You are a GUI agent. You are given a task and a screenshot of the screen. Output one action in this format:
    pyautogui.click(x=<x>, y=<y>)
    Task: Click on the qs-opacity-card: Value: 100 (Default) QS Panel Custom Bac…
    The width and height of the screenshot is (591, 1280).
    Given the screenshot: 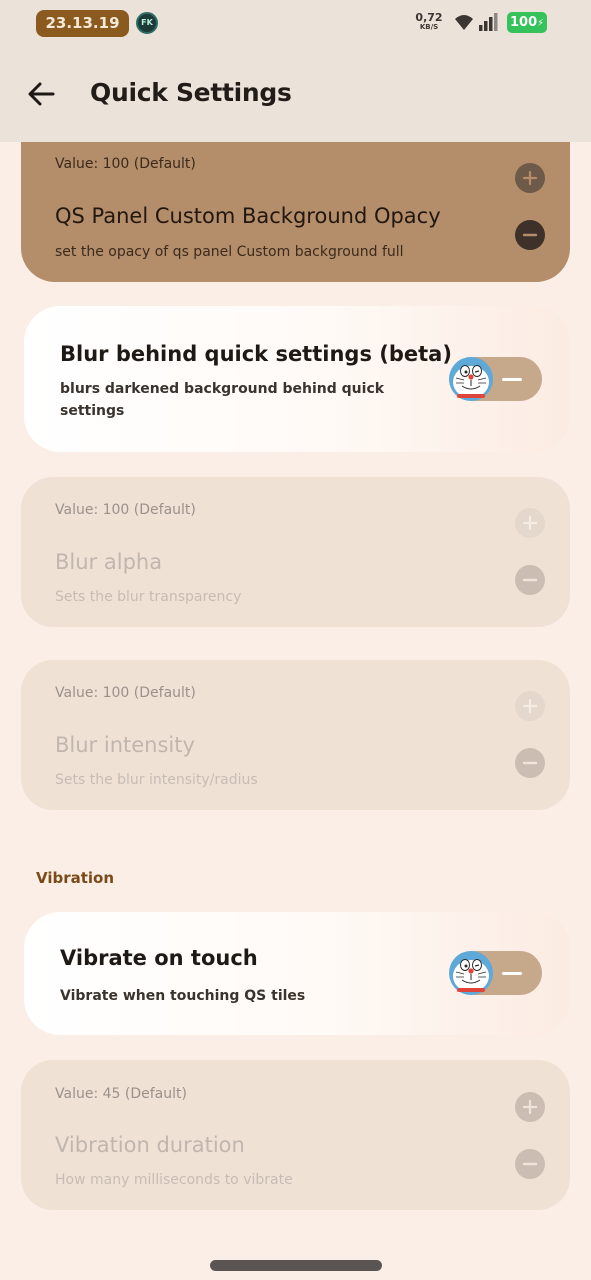 What is the action you would take?
    pyautogui.click(x=295, y=212)
    